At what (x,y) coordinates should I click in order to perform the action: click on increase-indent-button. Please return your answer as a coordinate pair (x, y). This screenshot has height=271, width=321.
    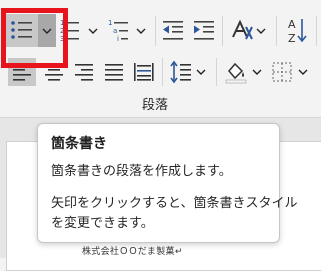
    Looking at the image, I should click on (205, 31).